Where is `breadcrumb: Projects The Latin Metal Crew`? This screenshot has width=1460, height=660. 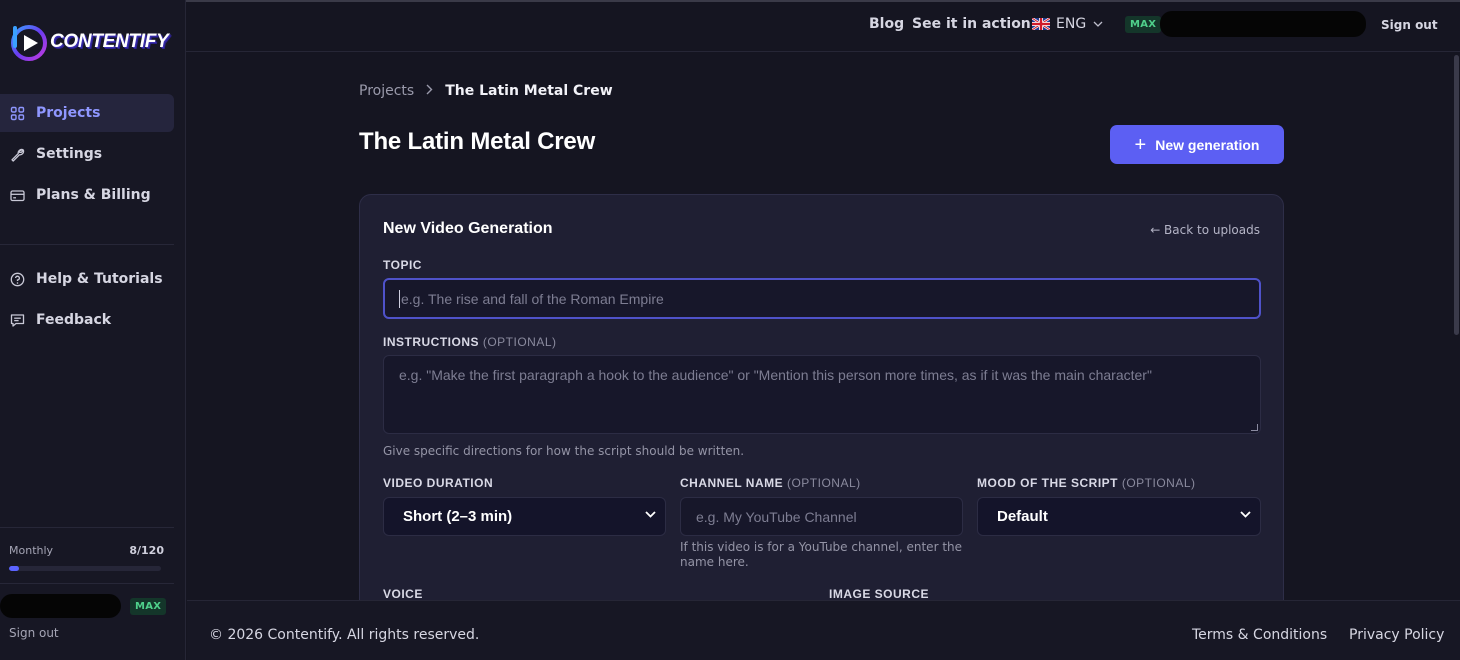 breadcrumb: Projects The Latin Metal Crew is located at coordinates (486, 91).